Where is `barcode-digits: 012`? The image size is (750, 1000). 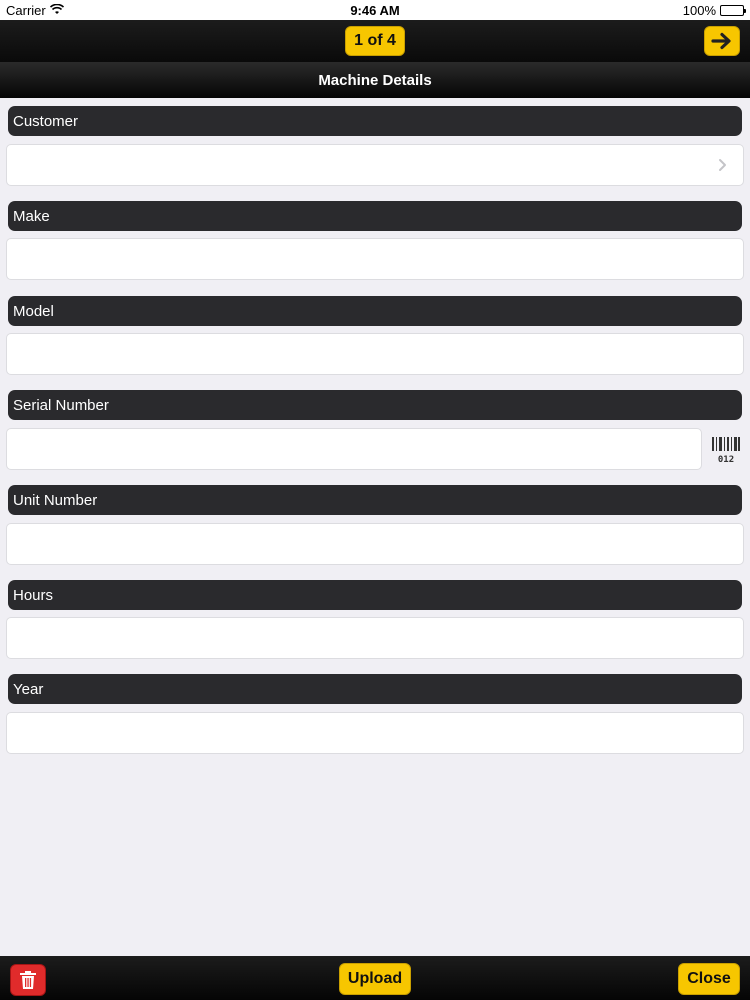 barcode-digits: 012 is located at coordinates (726, 459).